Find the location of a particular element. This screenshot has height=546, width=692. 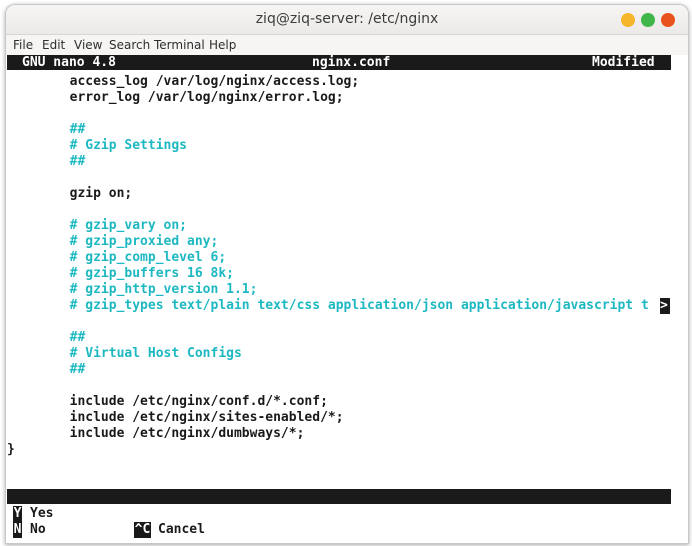

code-line: access_log /var/log/nginx/access.log; is located at coordinates (183, 81).